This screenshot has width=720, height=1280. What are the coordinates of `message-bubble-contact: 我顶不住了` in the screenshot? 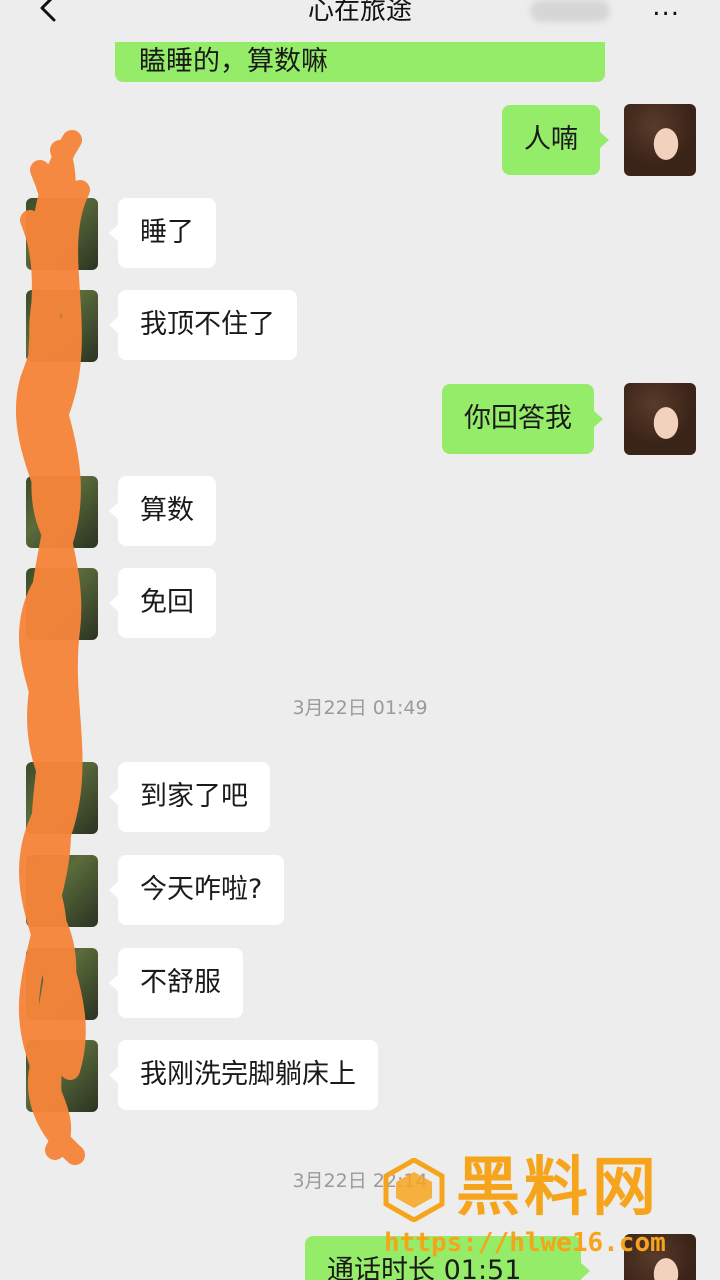 It's located at (203, 325).